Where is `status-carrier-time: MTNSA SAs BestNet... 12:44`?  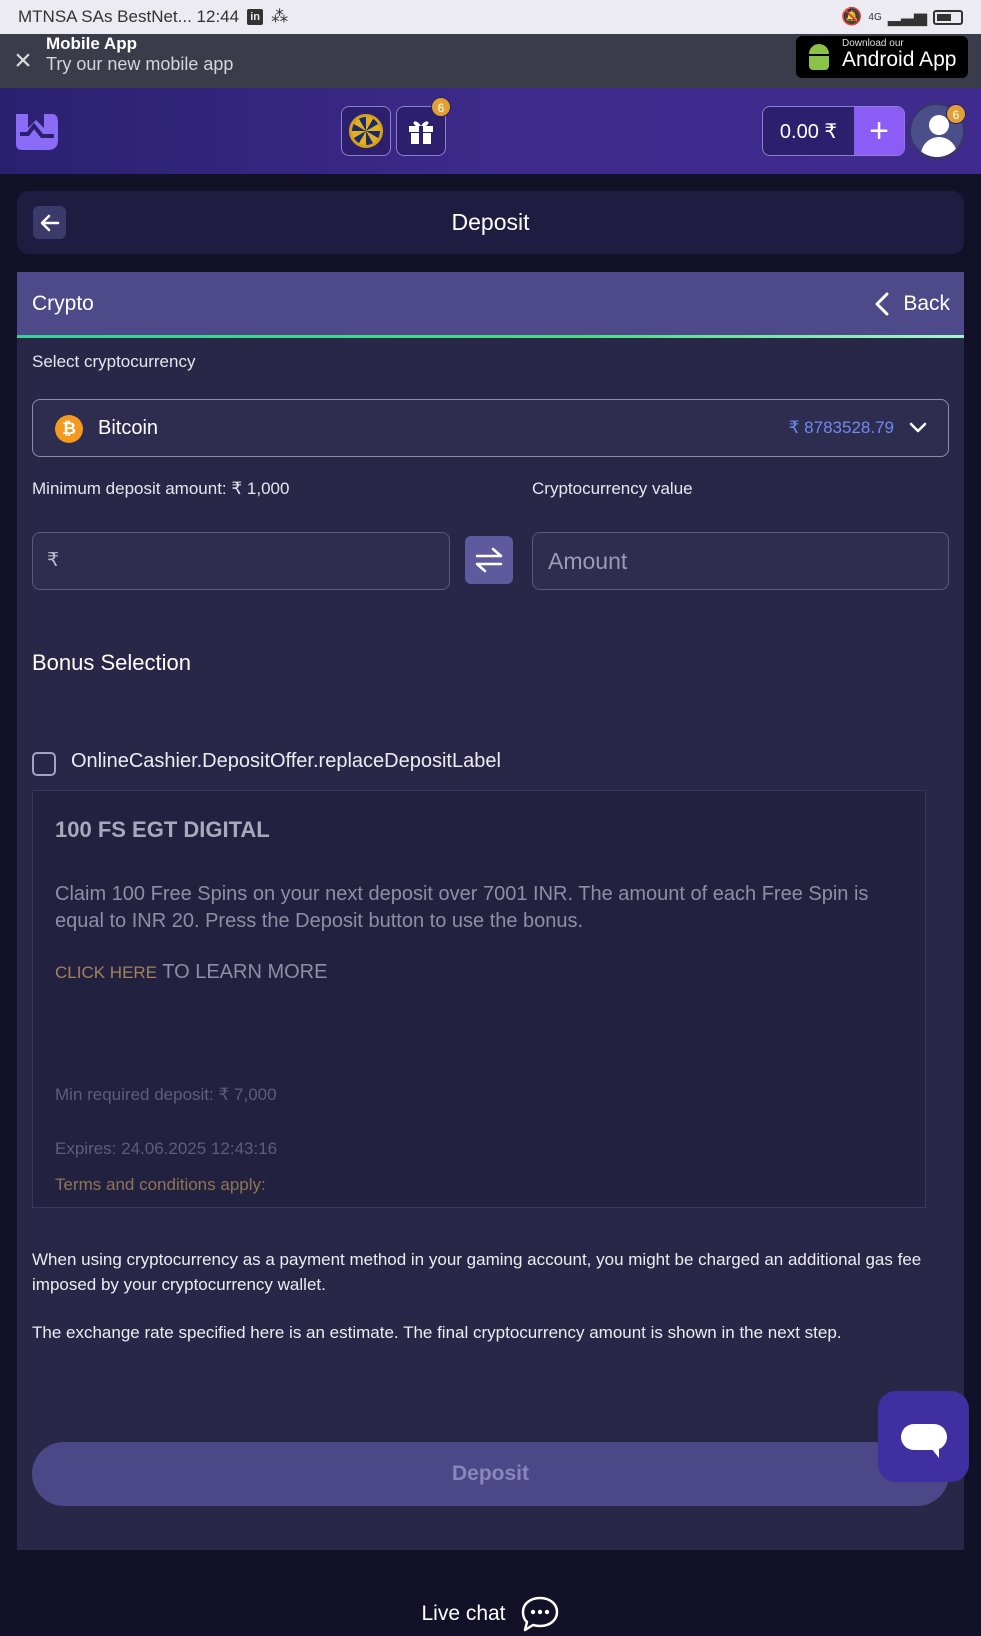
status-carrier-time: MTNSA SAs BestNet... 12:44 is located at coordinates (129, 16).